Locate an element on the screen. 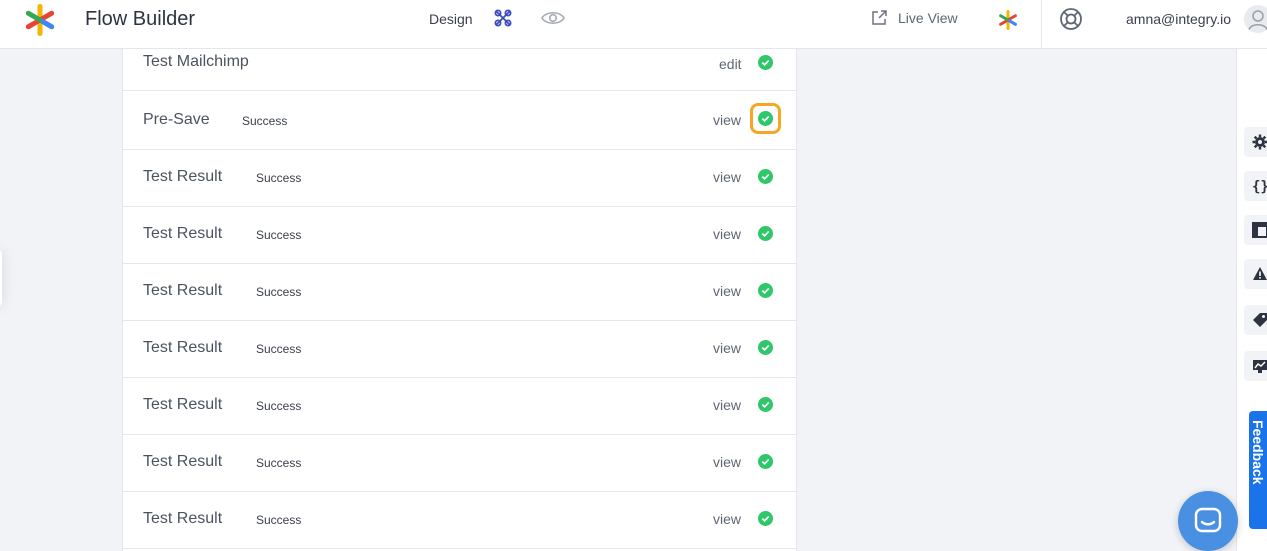  layout-icon is located at coordinates (1259, 230).